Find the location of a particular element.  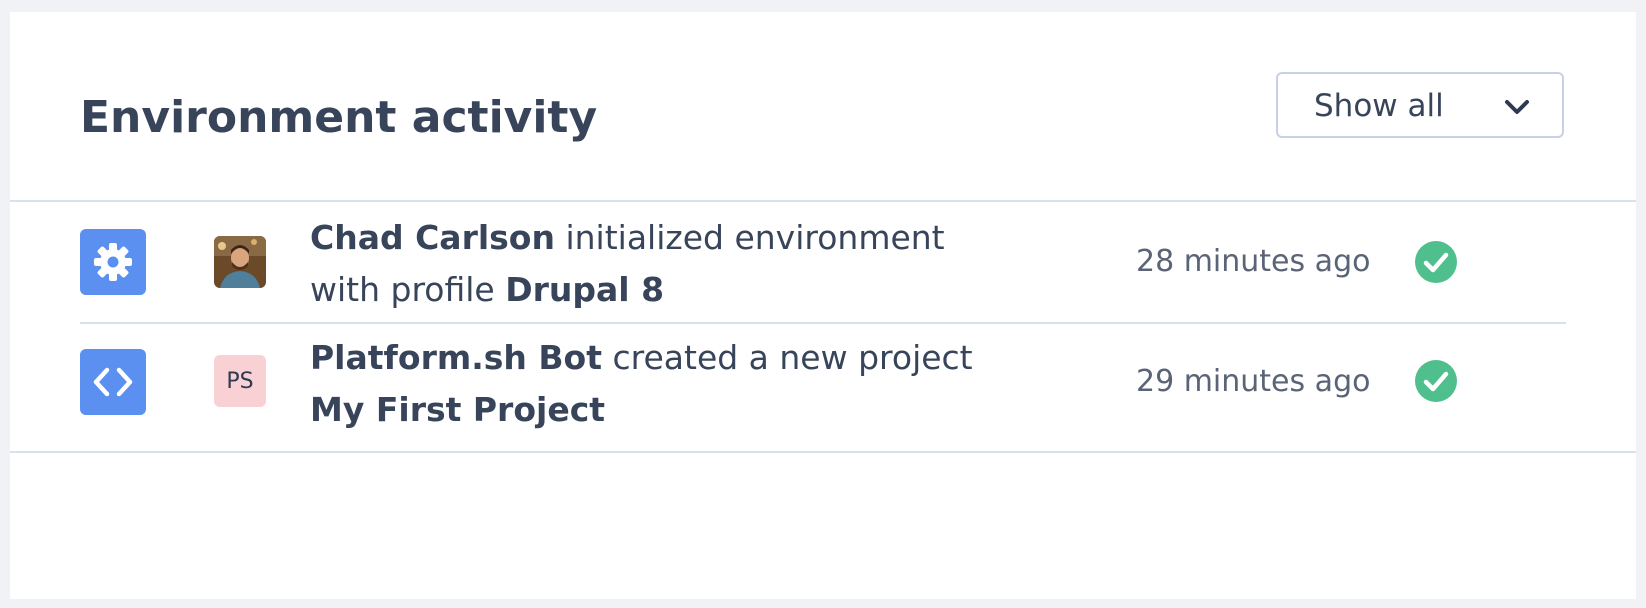

activity-actor: Chad Carlson is located at coordinates (432, 237).